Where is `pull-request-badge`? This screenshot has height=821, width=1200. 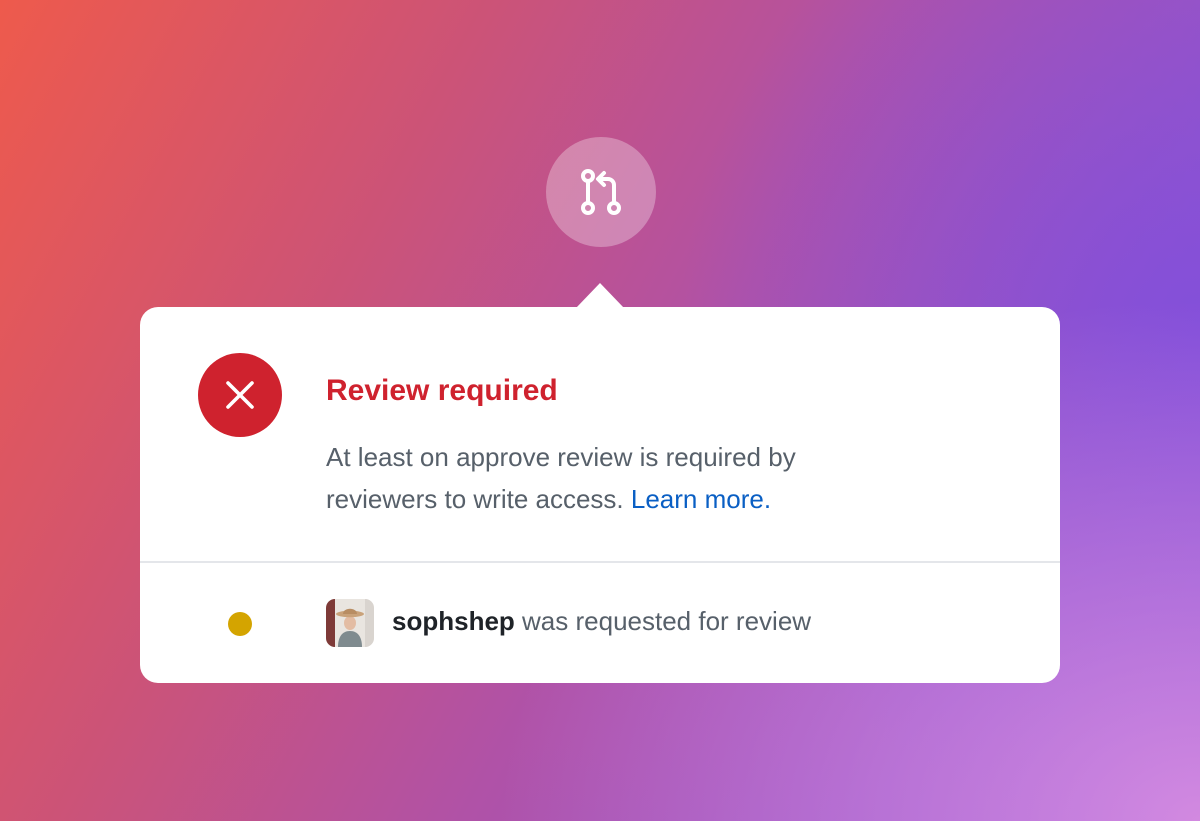
pull-request-badge is located at coordinates (601, 192).